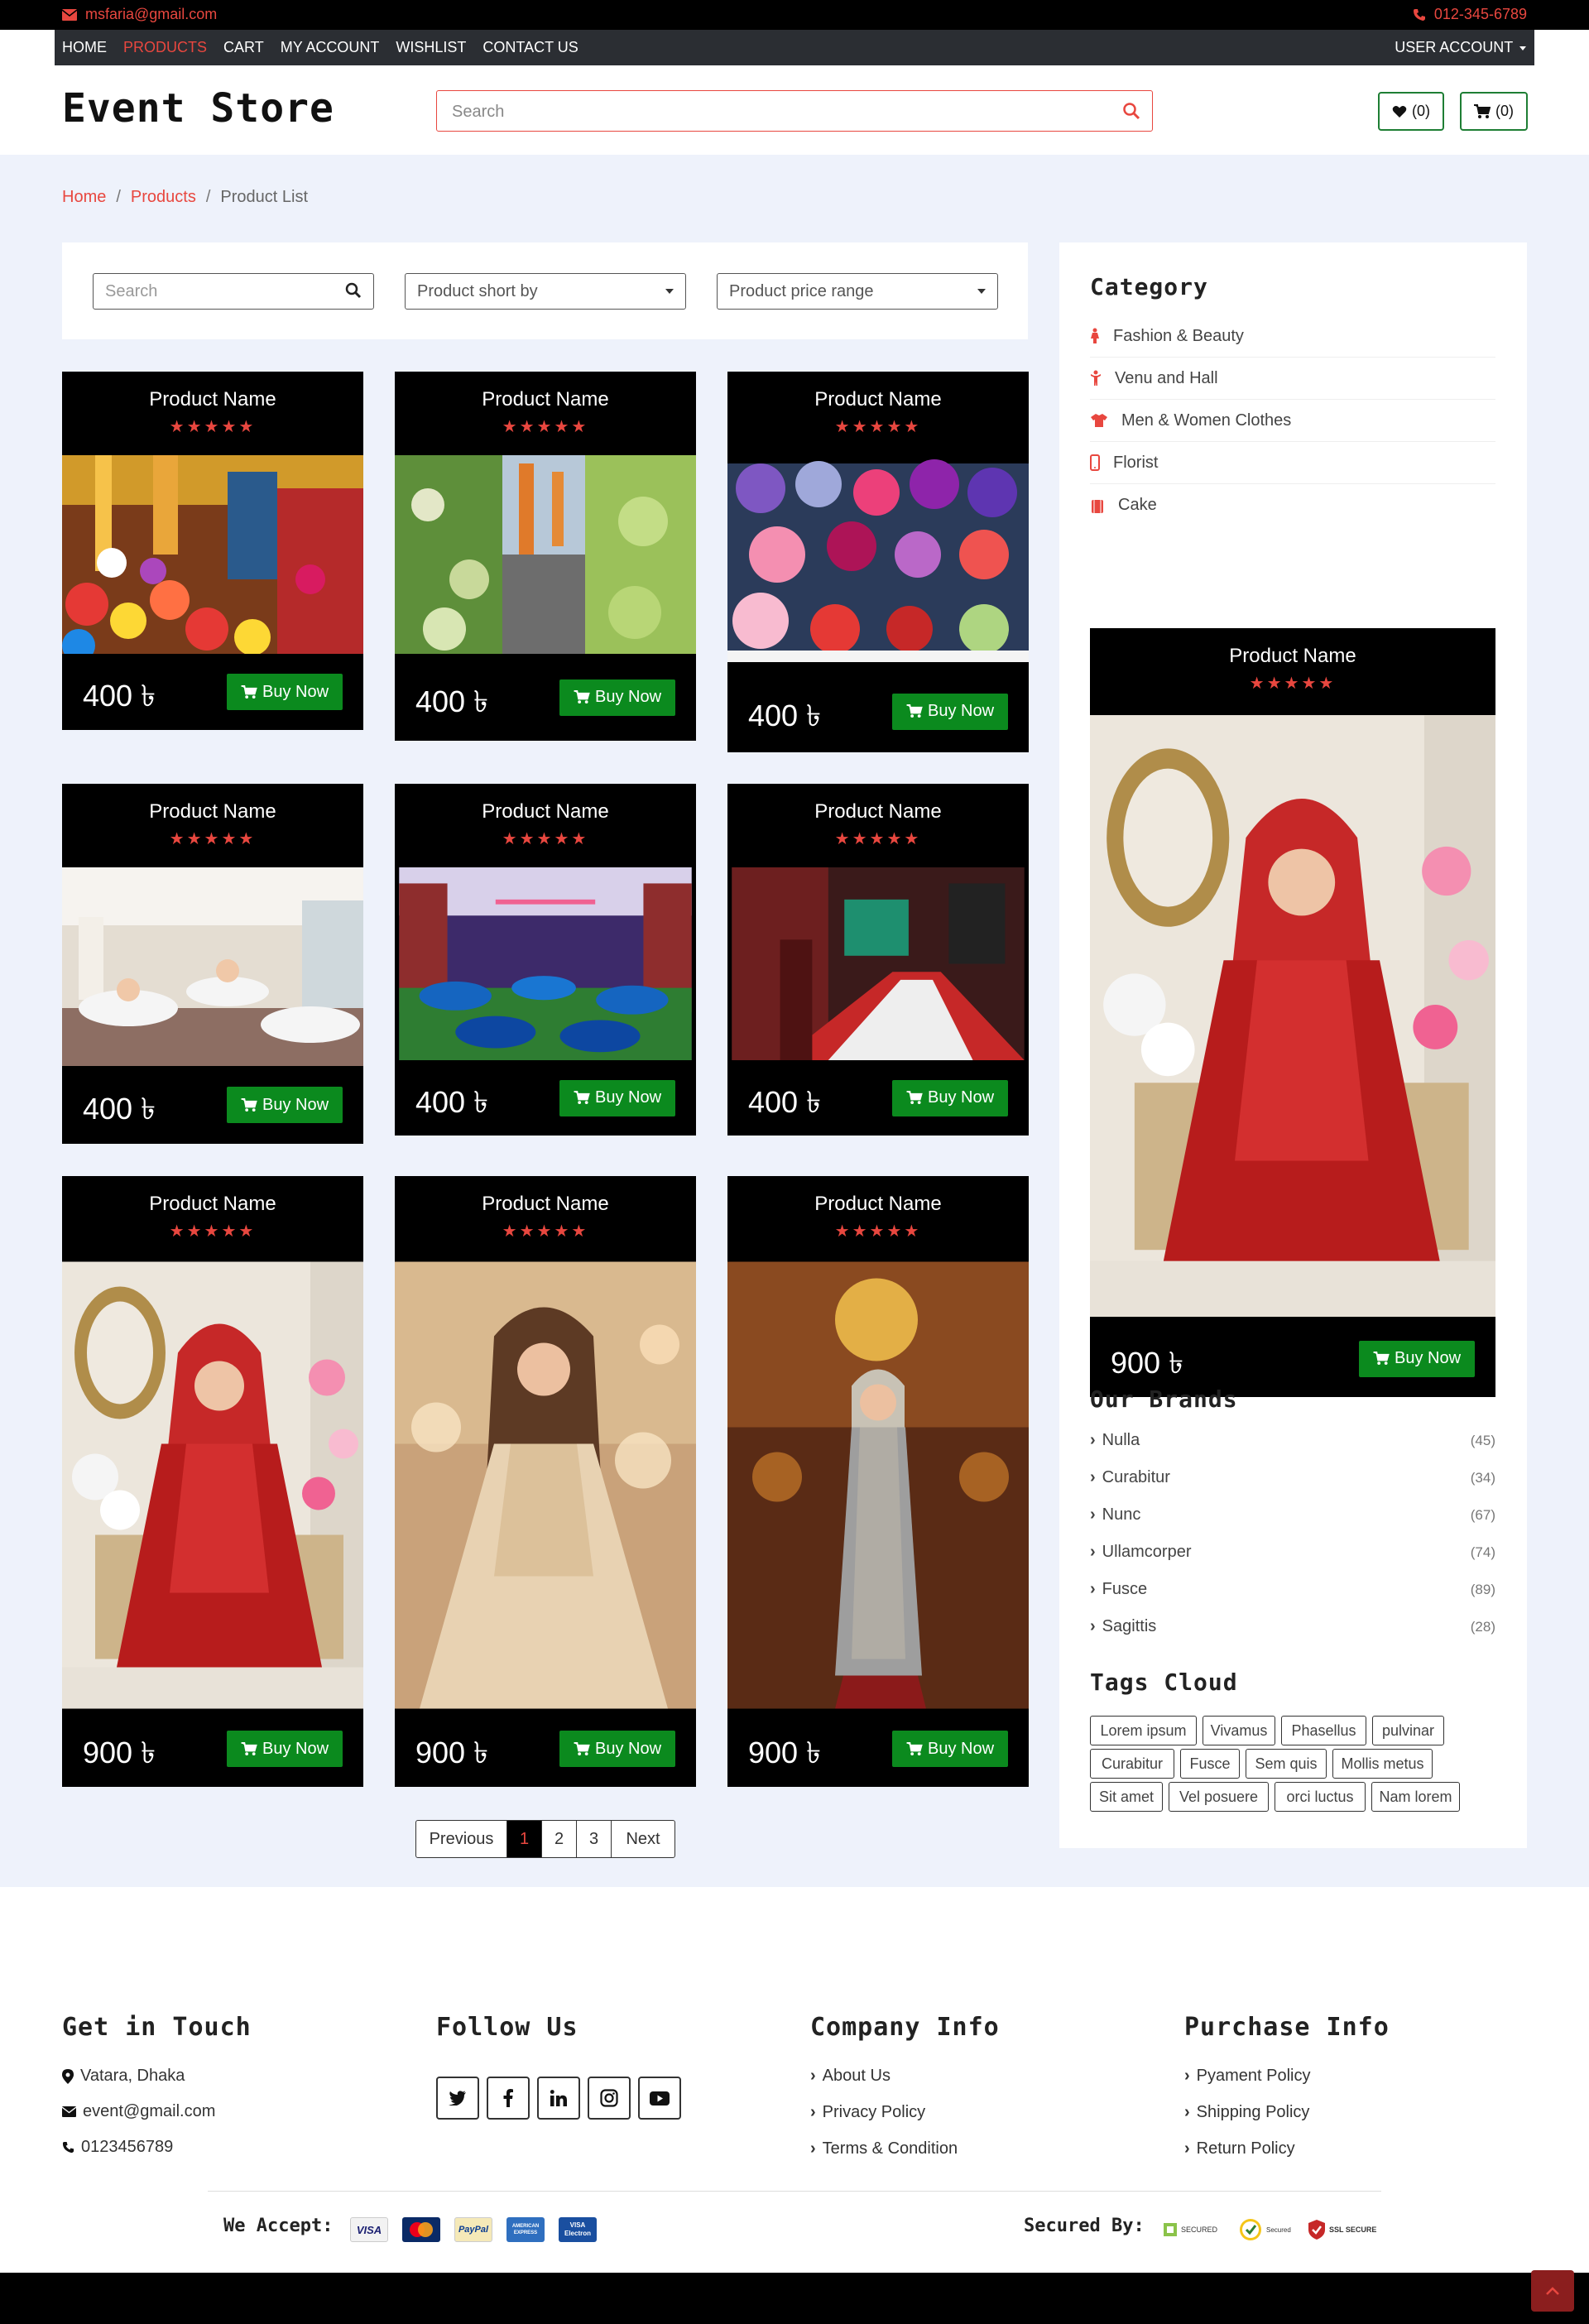 The width and height of the screenshot is (1589, 2324). I want to click on nav-cart: CART, so click(243, 47).